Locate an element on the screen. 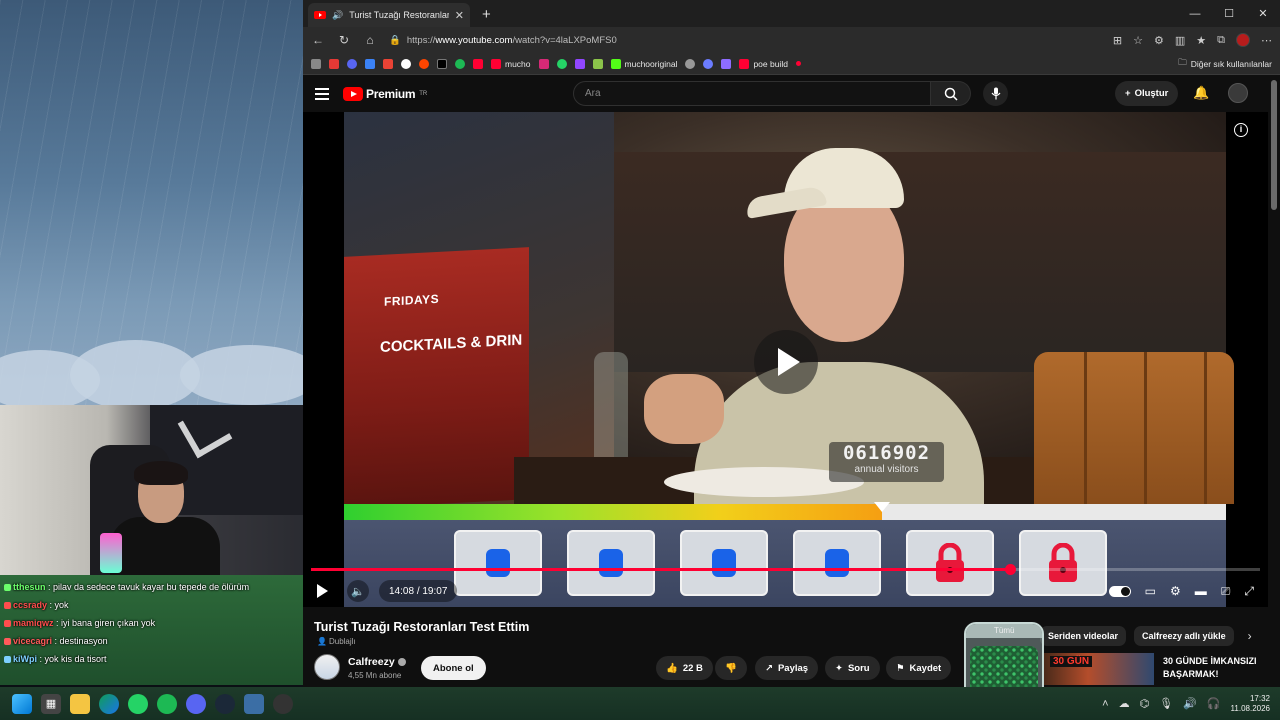 The width and height of the screenshot is (1280, 720). app-available-icon: ⊞ is located at coordinates (1117, 40).